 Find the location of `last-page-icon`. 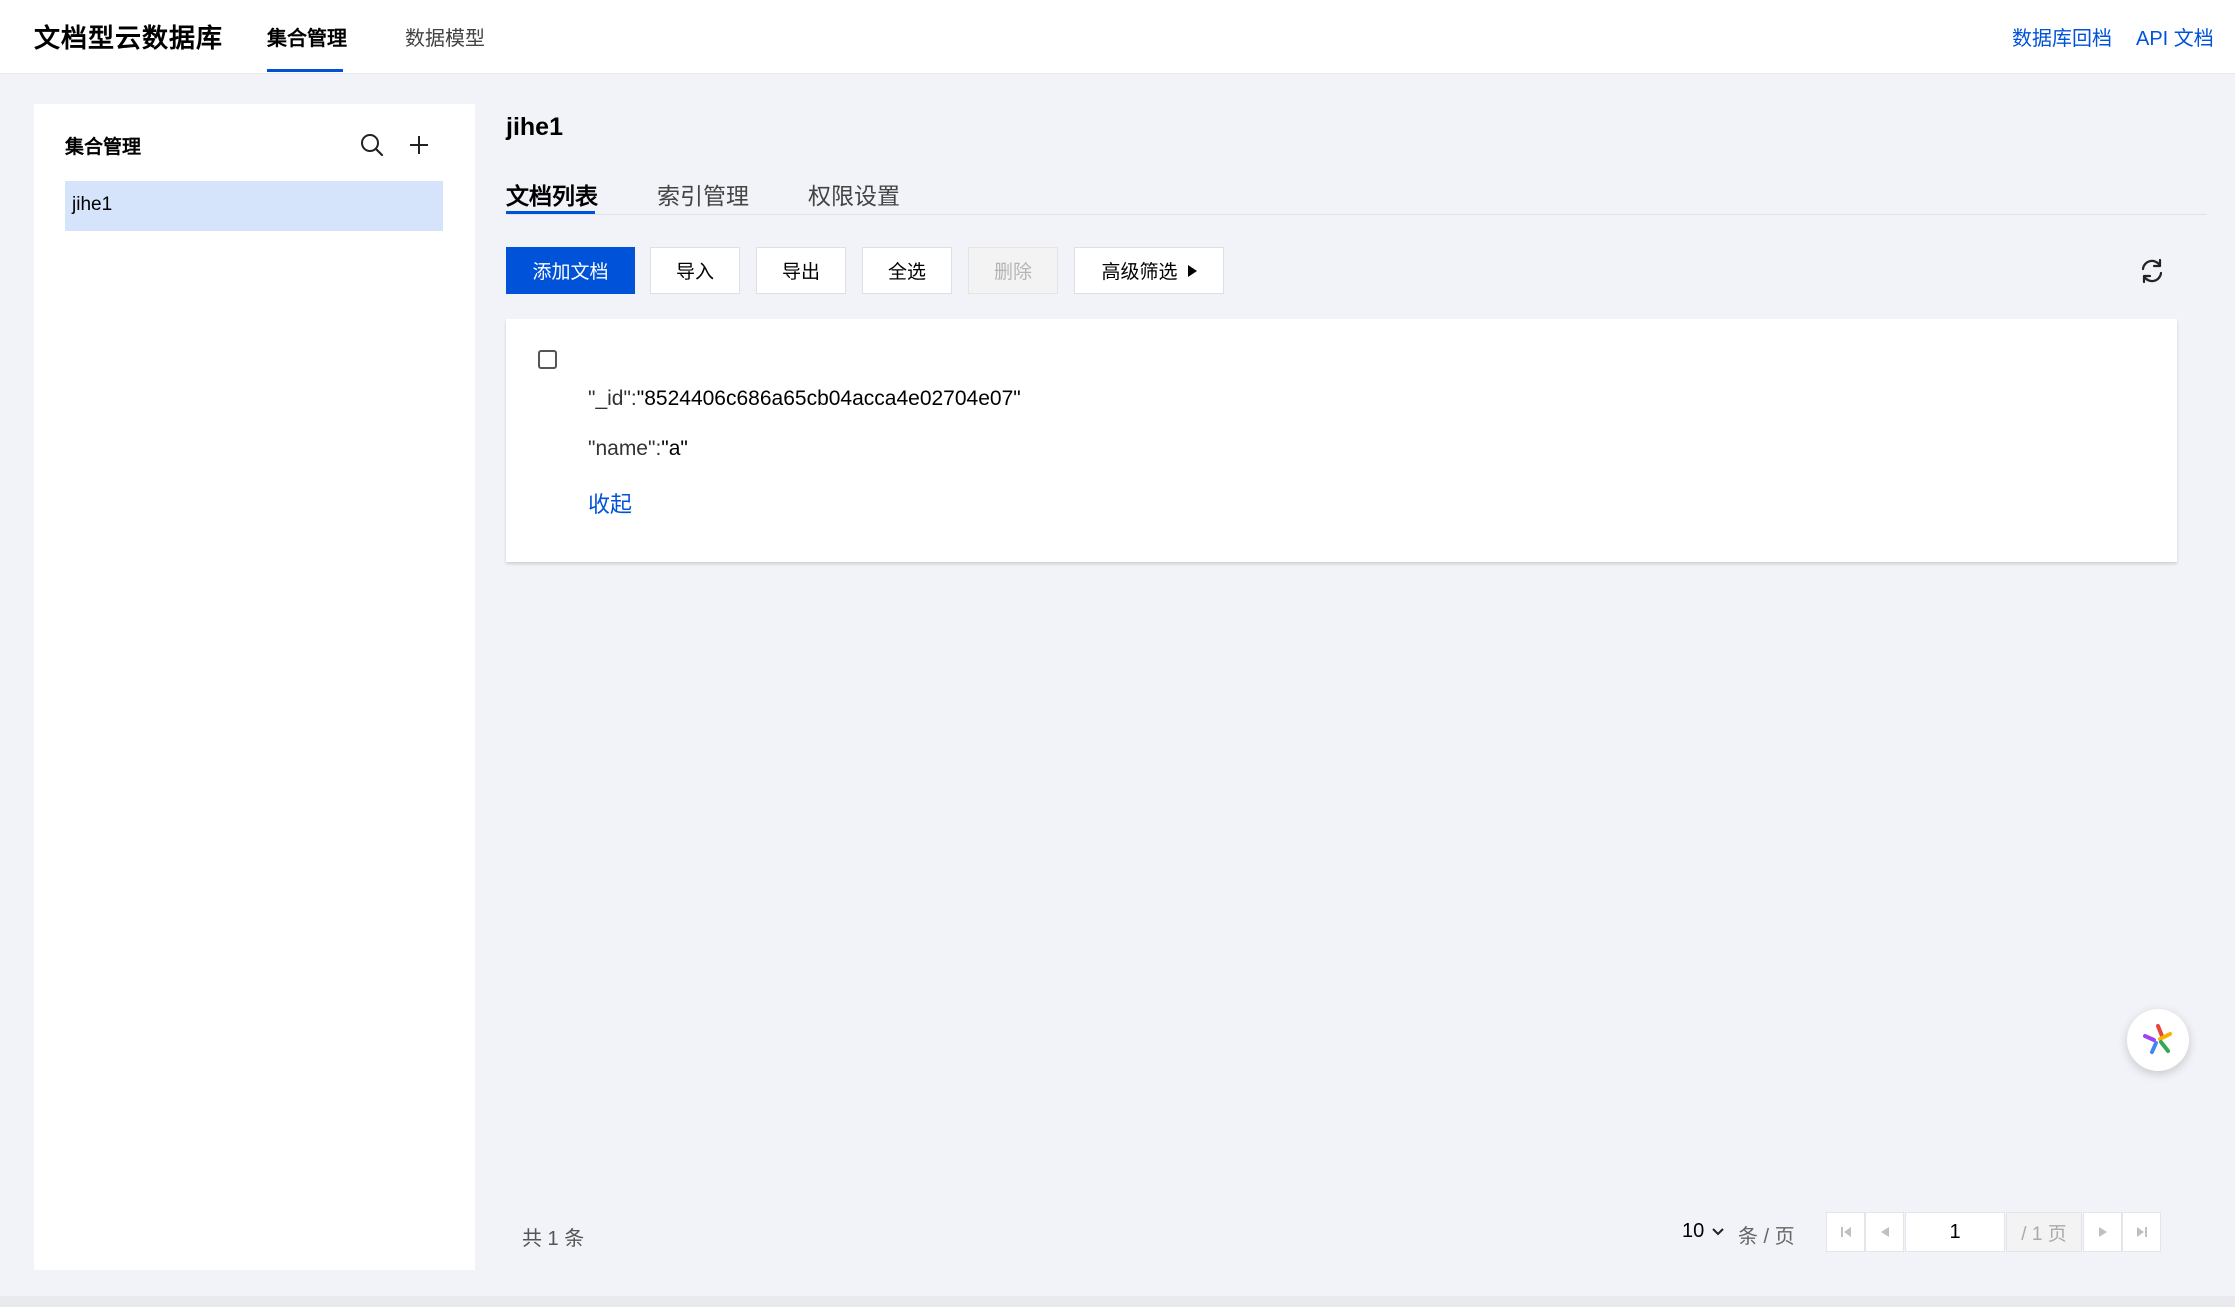

last-page-icon is located at coordinates (2141, 1232).